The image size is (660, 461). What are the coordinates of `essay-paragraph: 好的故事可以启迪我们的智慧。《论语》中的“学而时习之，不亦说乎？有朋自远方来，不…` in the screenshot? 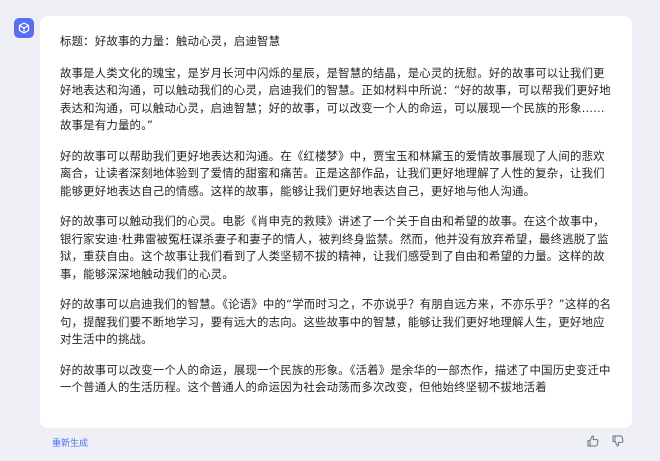 It's located at (336, 321).